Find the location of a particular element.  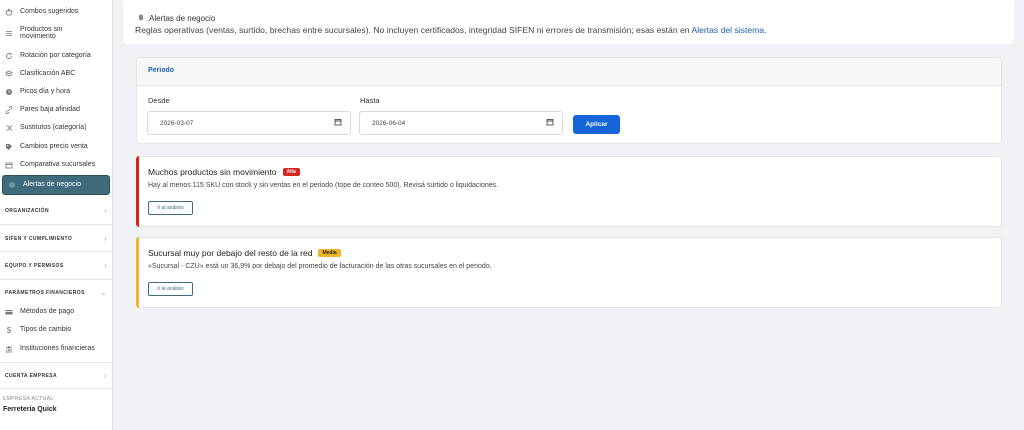

severity-badge: Media is located at coordinates (329, 253).